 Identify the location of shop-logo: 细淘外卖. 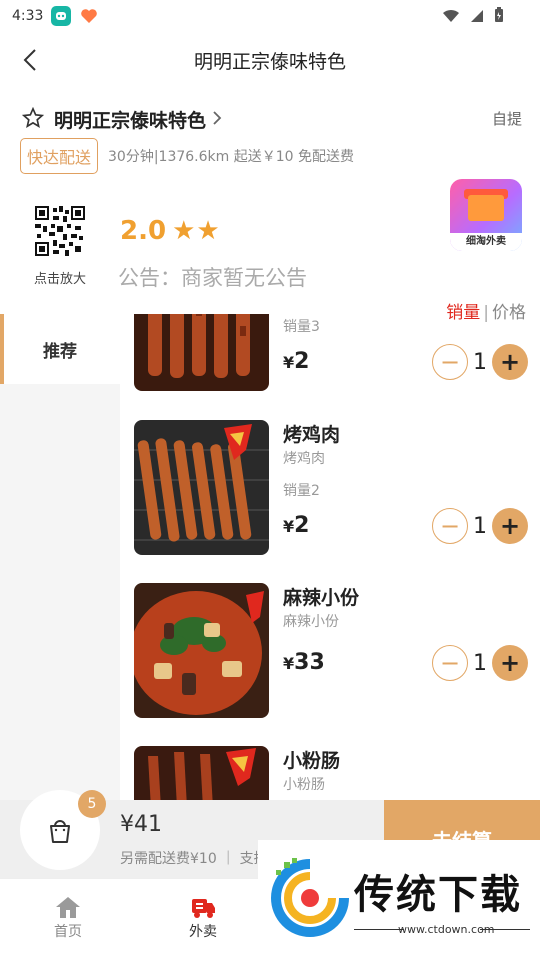
(486, 215).